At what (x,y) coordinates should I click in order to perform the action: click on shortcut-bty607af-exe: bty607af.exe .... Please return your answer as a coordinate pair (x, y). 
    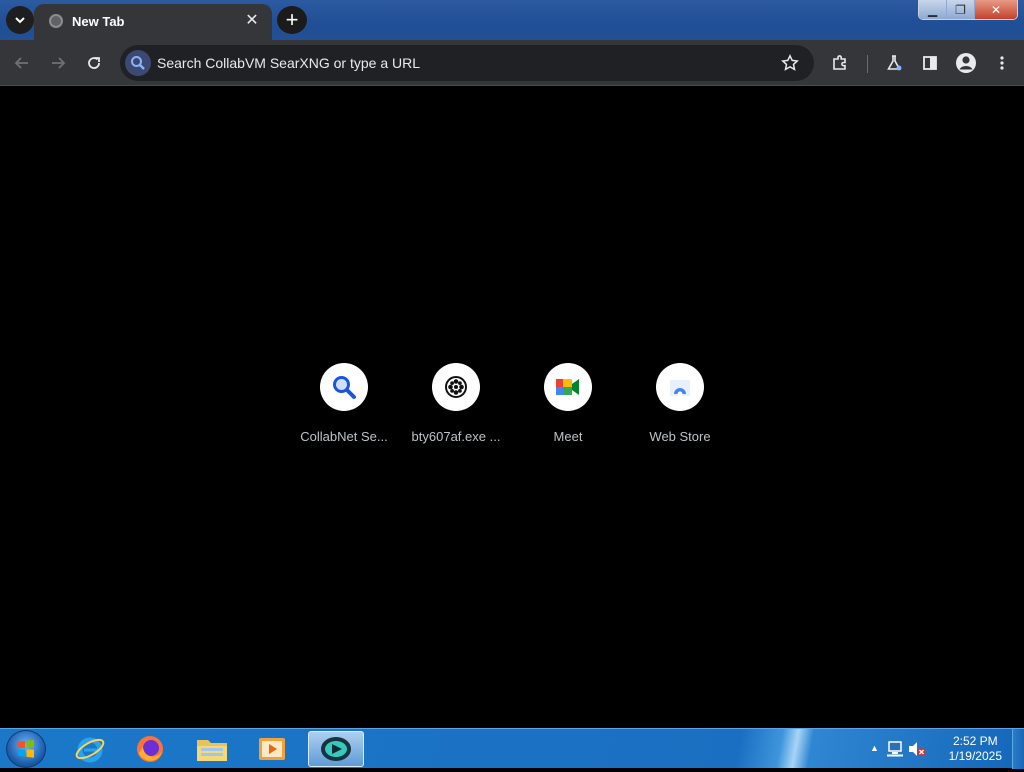
    Looking at the image, I should click on (456, 408).